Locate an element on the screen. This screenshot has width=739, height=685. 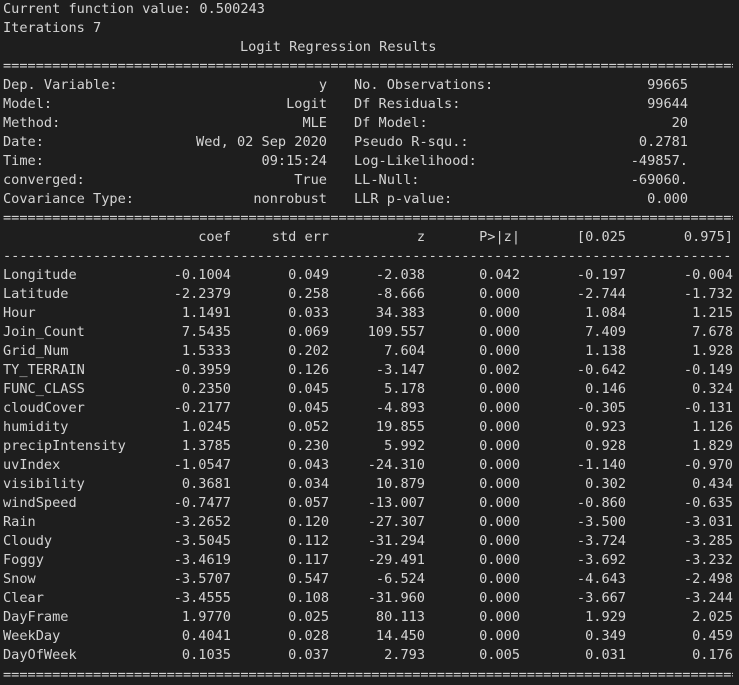
cell-p: 0.042 is located at coordinates (499, 275).